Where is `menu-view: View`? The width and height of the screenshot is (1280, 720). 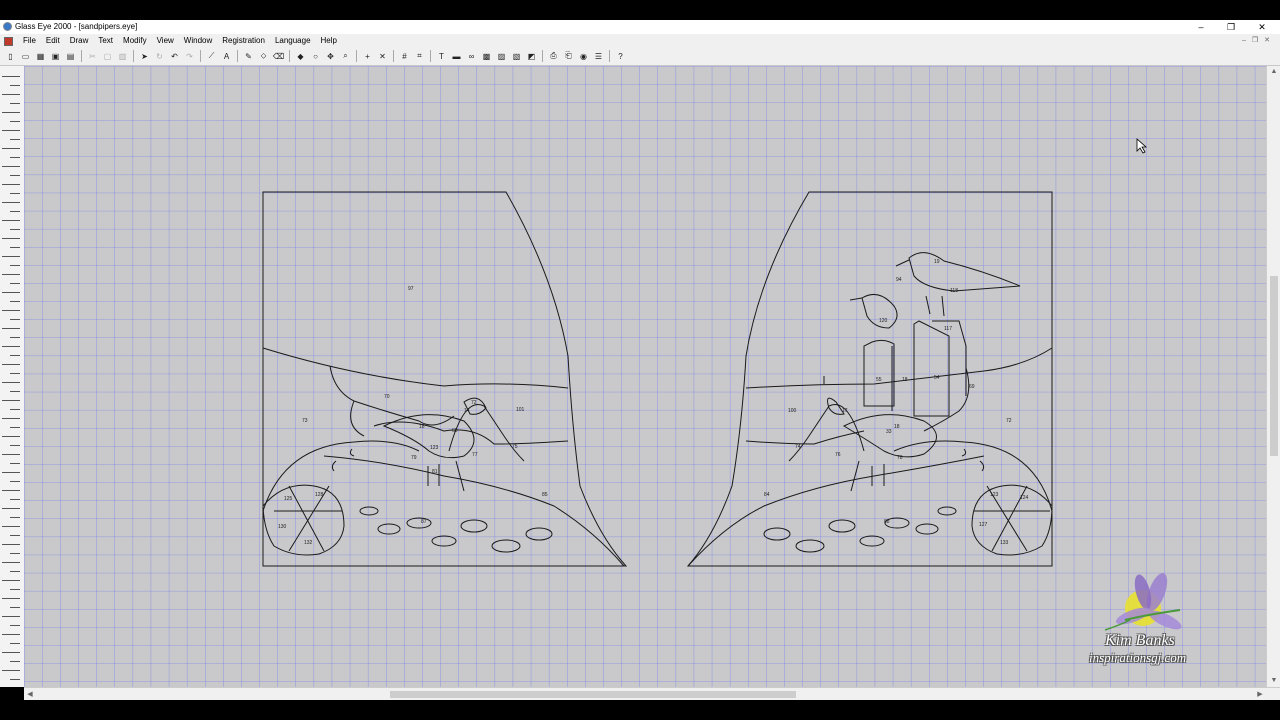
menu-view: View is located at coordinates (165, 41).